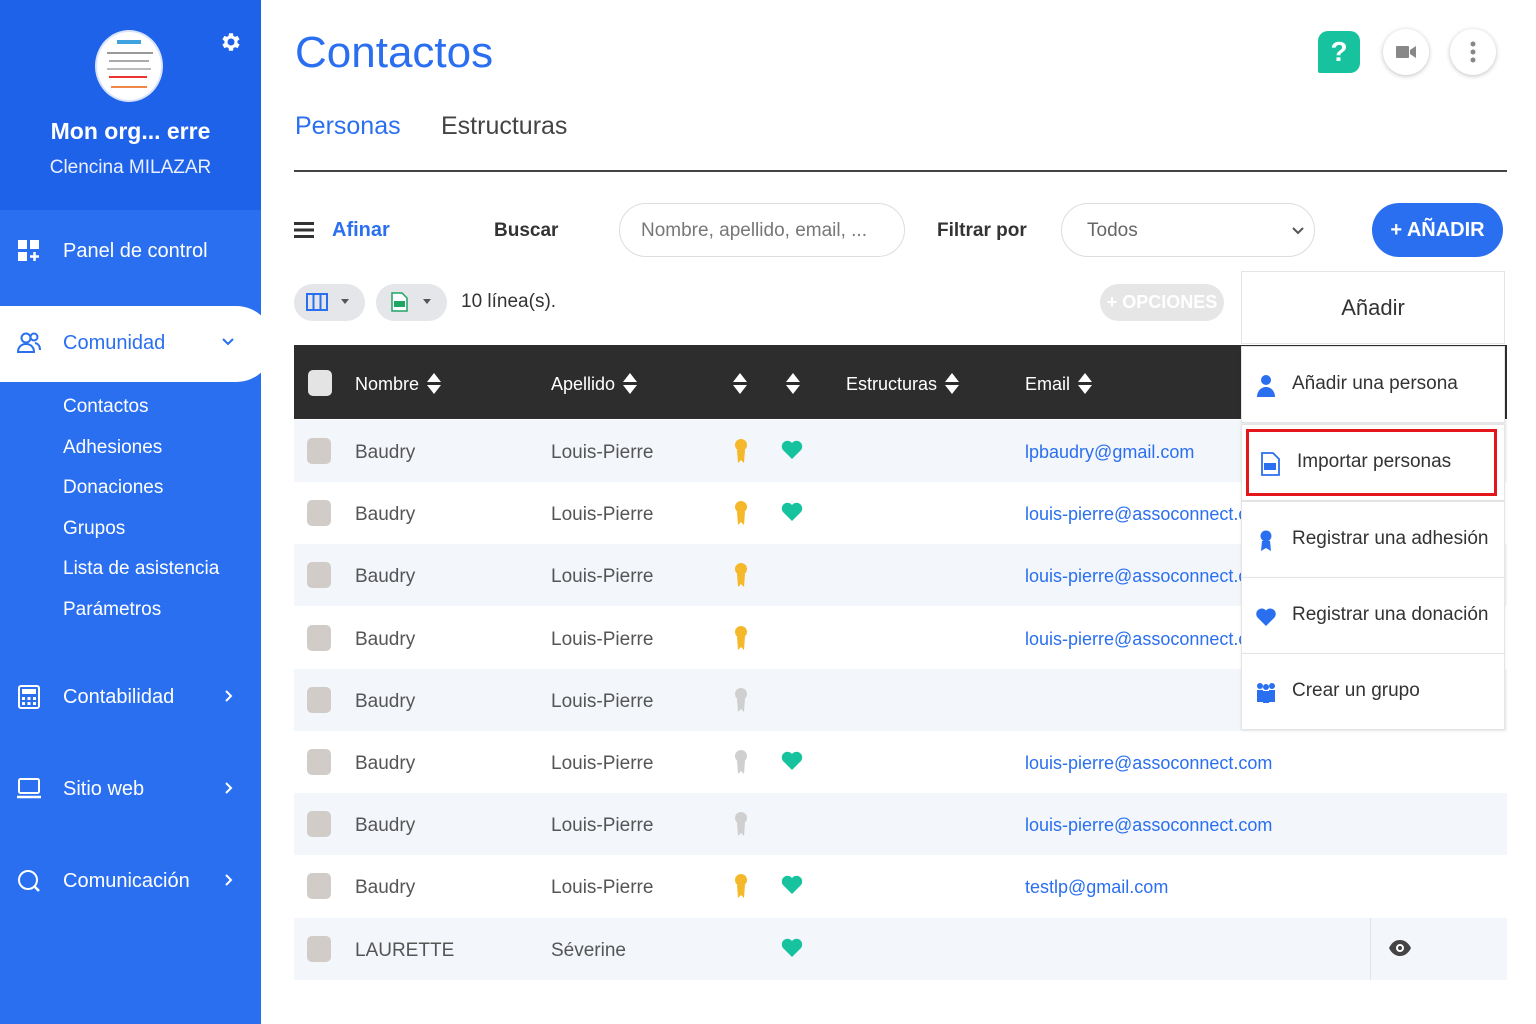 Image resolution: width=1536 pixels, height=1024 pixels. Describe the element at coordinates (130, 882) in the screenshot. I see `nav-comunicacion: Comunicación` at that location.